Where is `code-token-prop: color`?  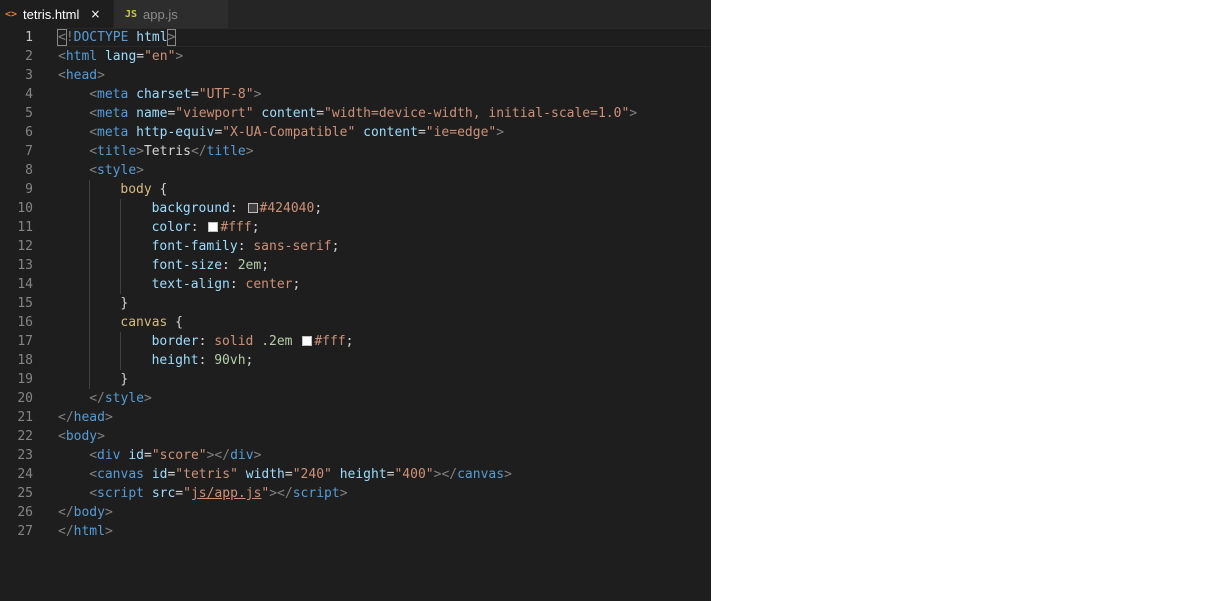 code-token-prop: color is located at coordinates (171, 227).